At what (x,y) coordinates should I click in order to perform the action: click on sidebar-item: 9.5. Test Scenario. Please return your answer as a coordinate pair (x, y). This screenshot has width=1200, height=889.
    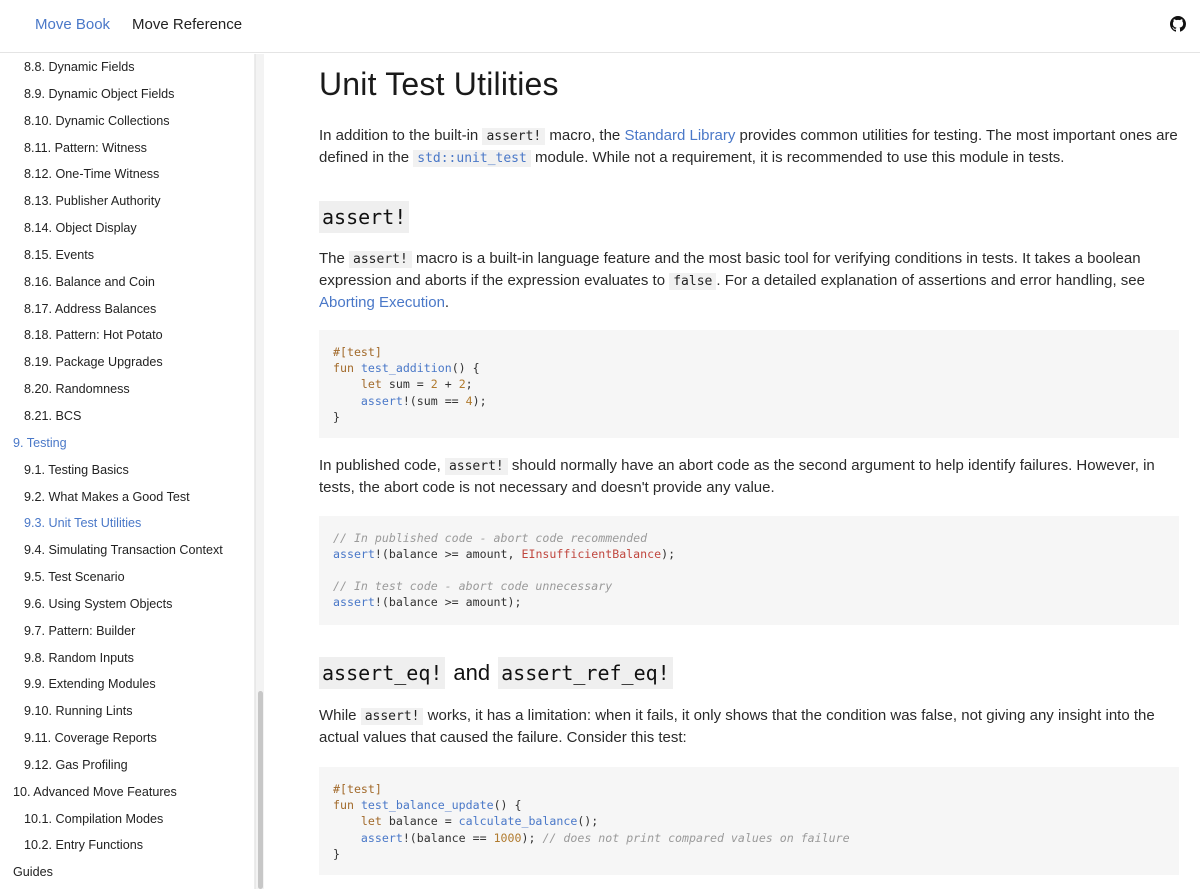
    Looking at the image, I should click on (127, 577).